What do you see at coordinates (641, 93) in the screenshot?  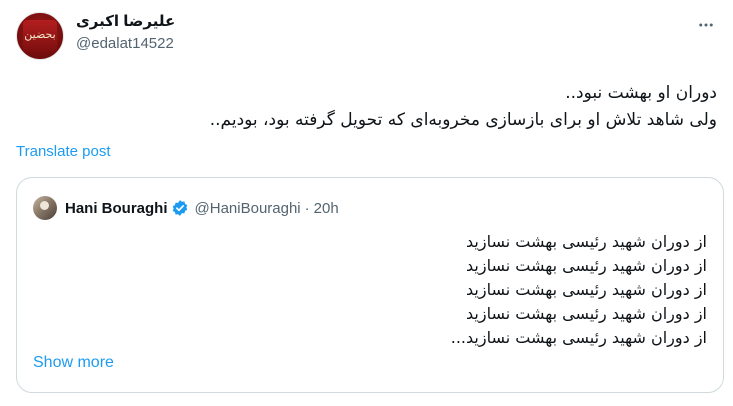 I see `post-text-line: دوران او بهشت نبود..` at bounding box center [641, 93].